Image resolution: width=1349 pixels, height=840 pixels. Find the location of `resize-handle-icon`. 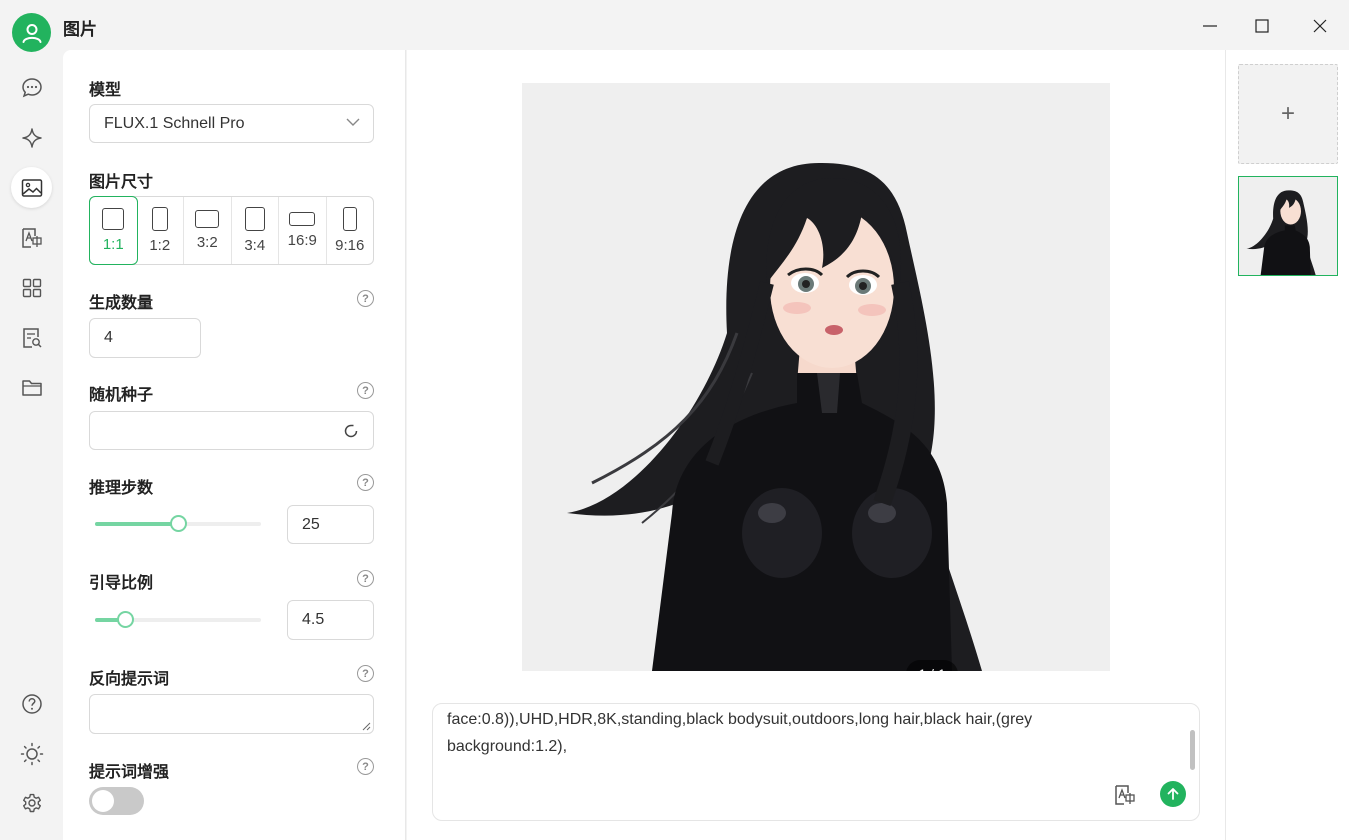

resize-handle-icon is located at coordinates (366, 726).